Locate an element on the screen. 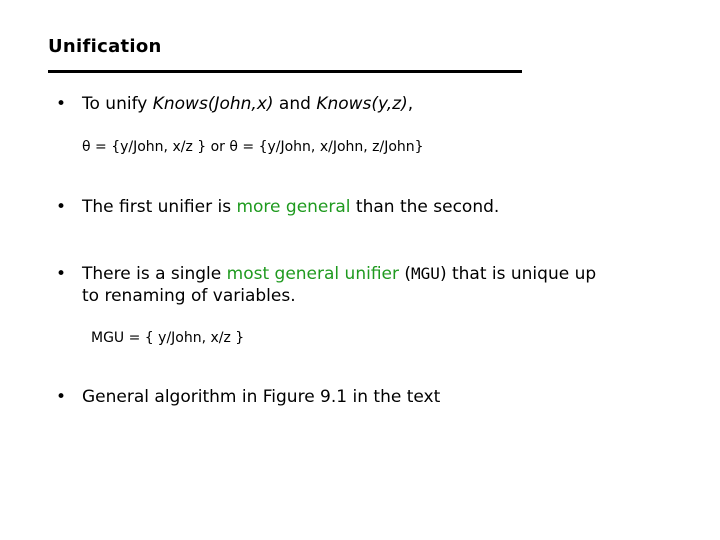 This screenshot has height=540, width=720. text-span: ( is located at coordinates (405, 274).